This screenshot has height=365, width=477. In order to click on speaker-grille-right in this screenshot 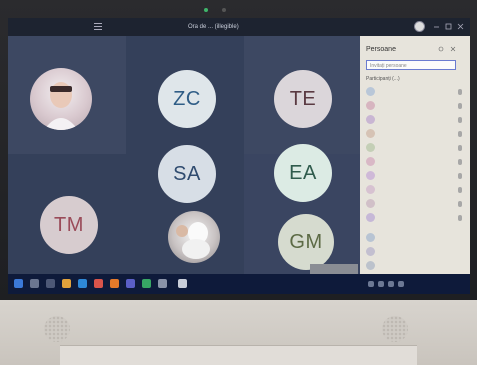, I will do `click(395, 329)`.